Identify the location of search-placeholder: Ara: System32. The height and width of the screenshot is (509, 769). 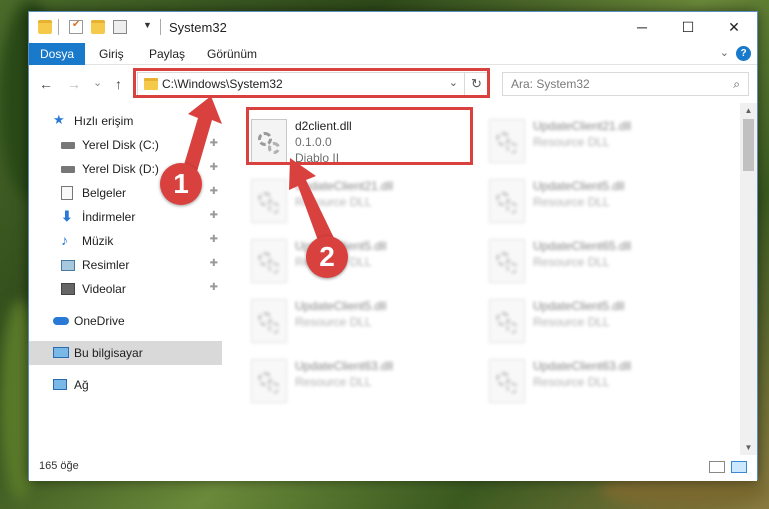
(550, 84).